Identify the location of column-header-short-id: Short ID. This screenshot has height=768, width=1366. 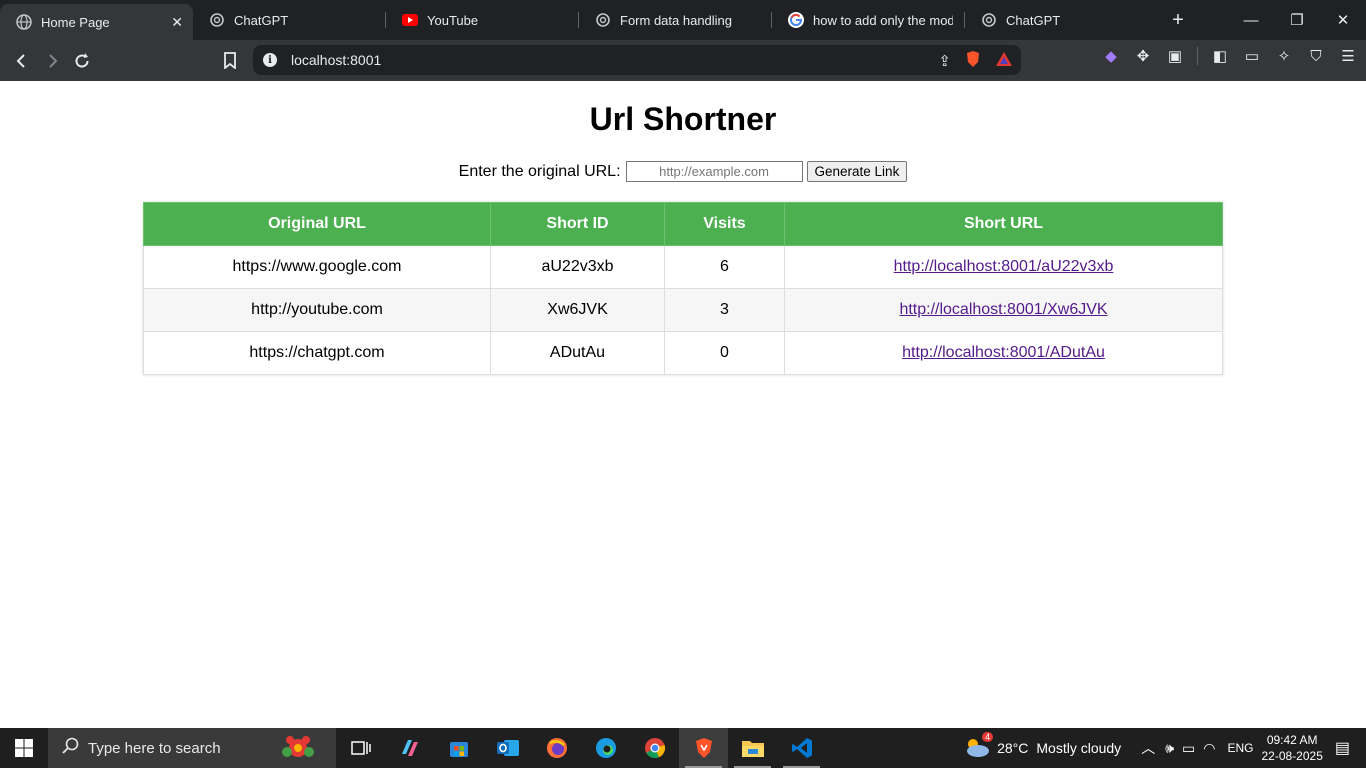
(577, 224).